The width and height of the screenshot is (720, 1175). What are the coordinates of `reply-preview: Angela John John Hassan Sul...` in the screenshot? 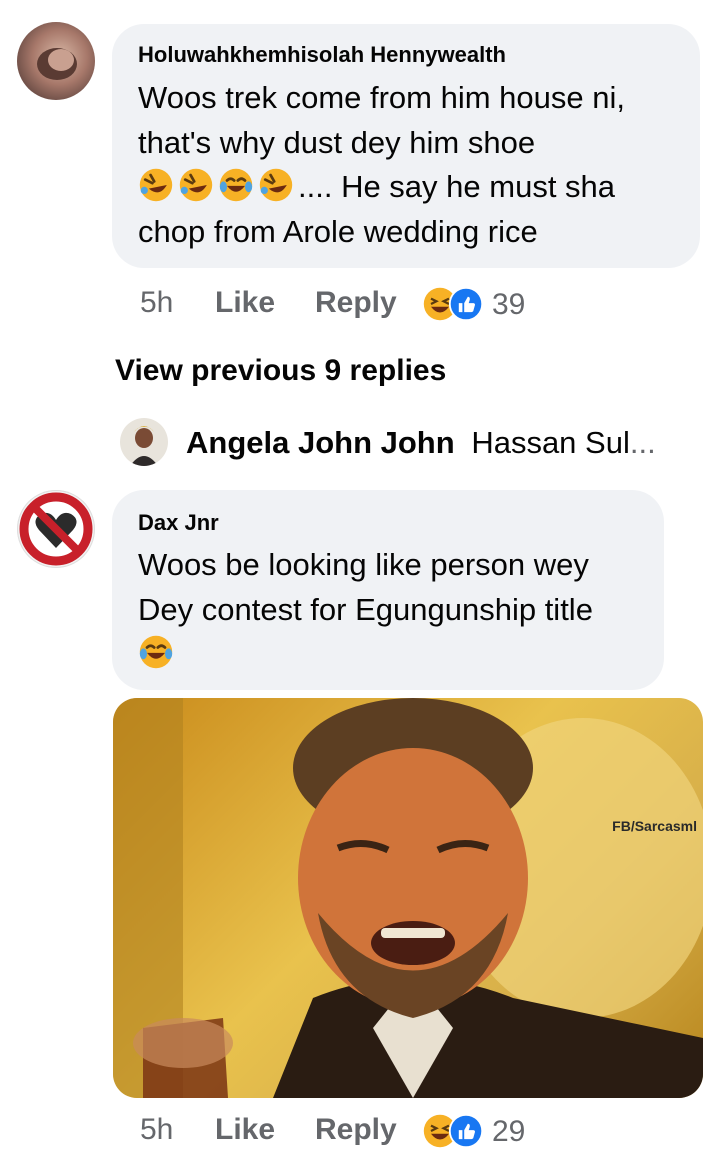 It's located at (421, 443).